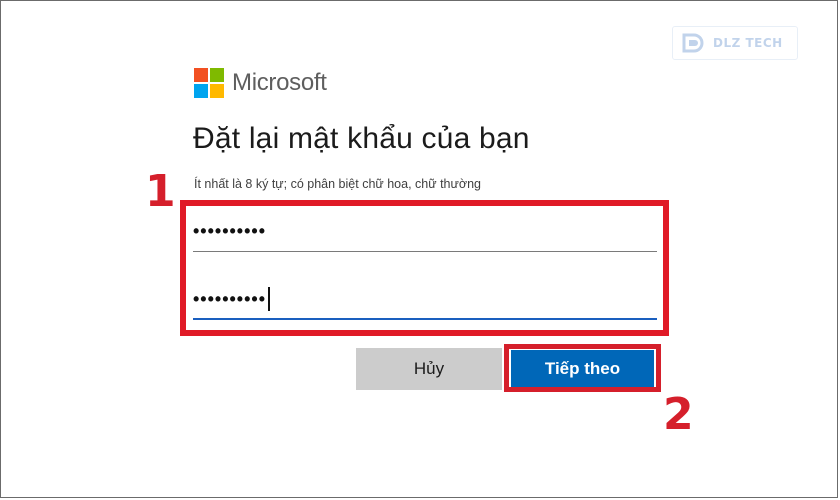  What do you see at coordinates (582, 368) in the screenshot?
I see `next-button: Tiếp theo` at bounding box center [582, 368].